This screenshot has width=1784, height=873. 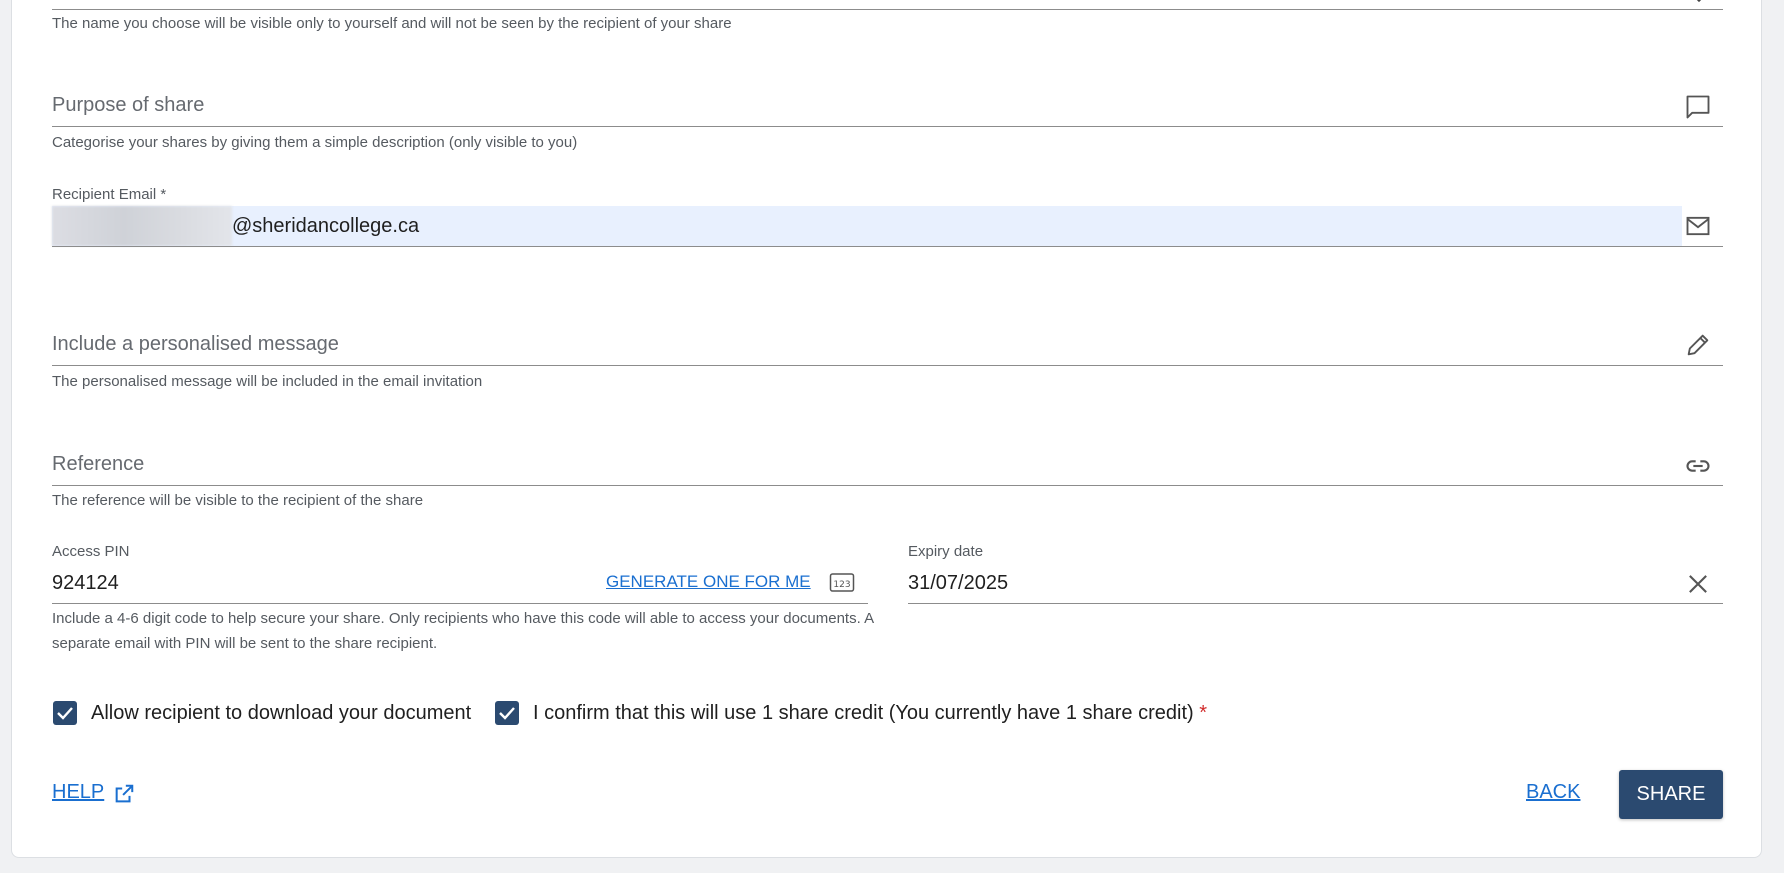 I want to click on redacted-email-username, so click(x=142, y=226).